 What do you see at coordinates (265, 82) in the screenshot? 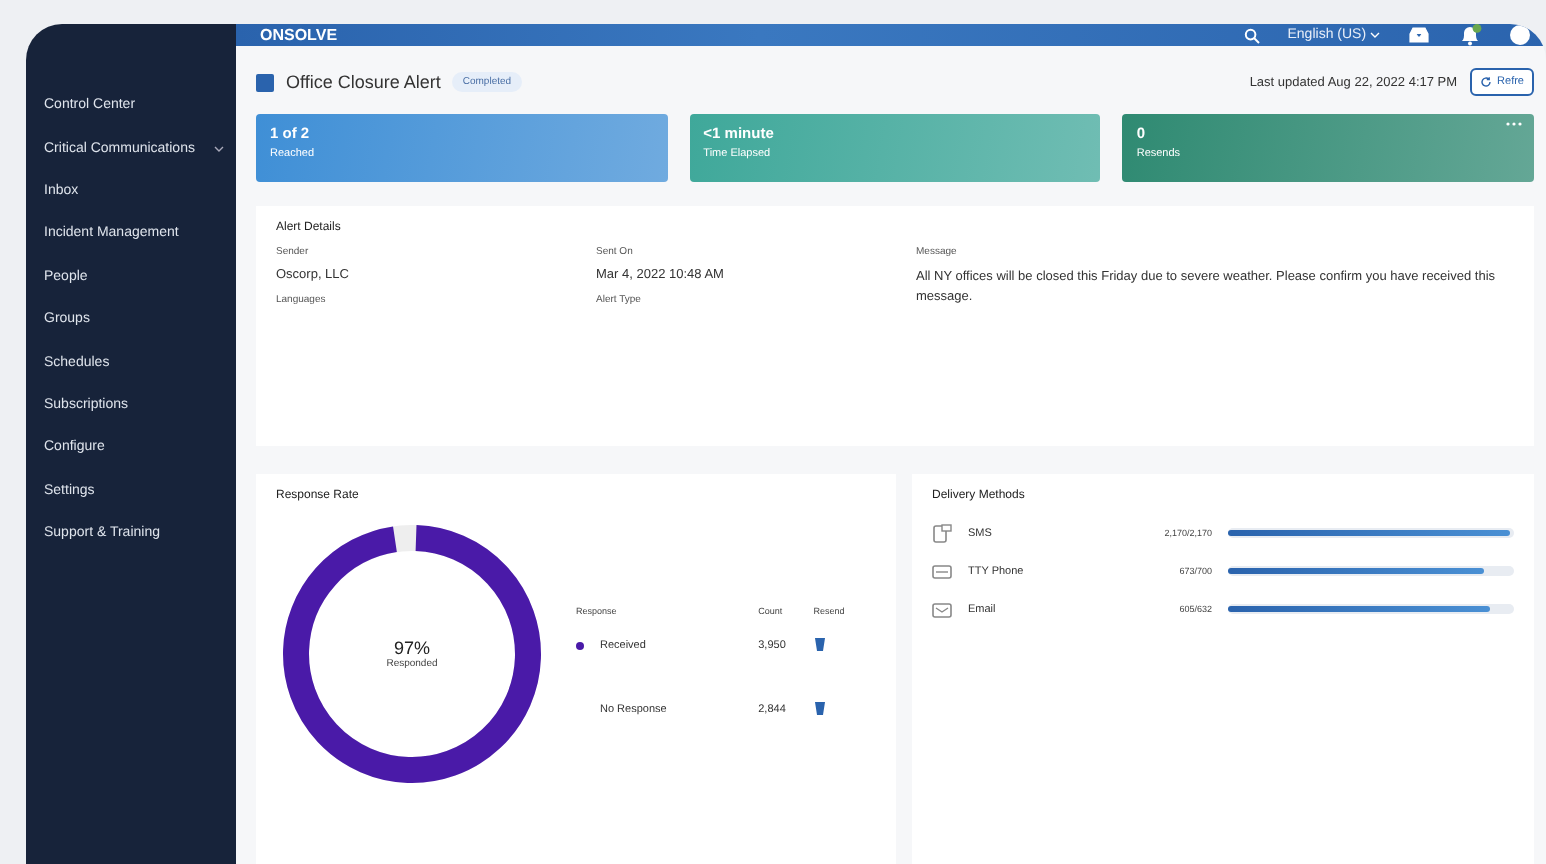
I see `back-button` at bounding box center [265, 82].